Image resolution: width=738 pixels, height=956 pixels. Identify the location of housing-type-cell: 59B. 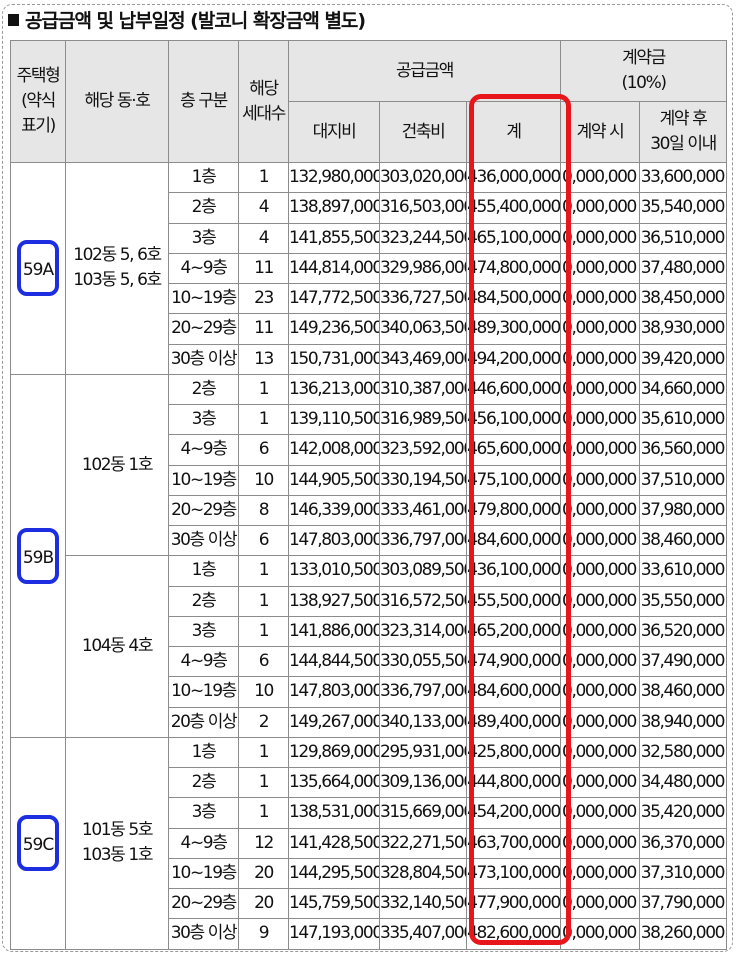
(38, 555).